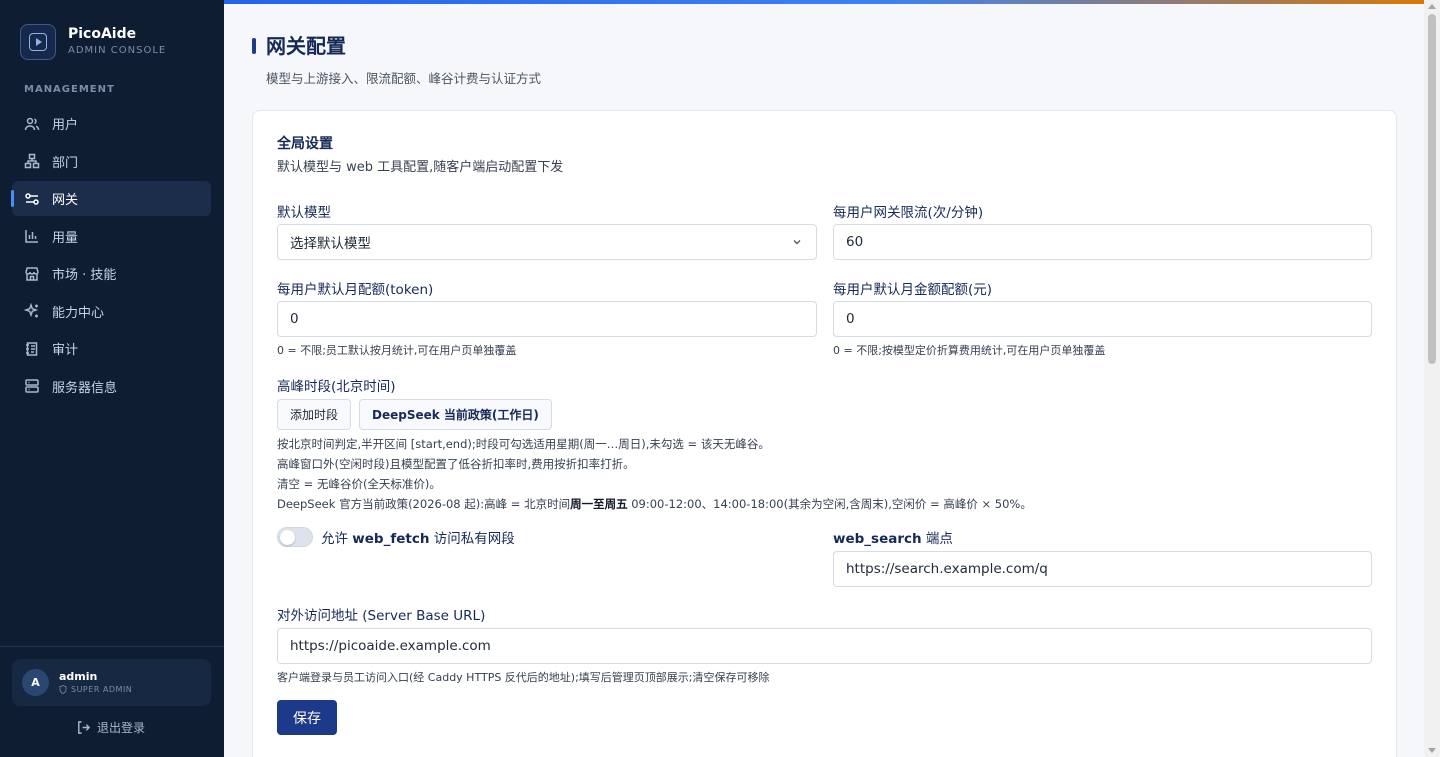 This screenshot has height=757, width=1440. I want to click on web-fetch-name: web_fetch, so click(391, 539).